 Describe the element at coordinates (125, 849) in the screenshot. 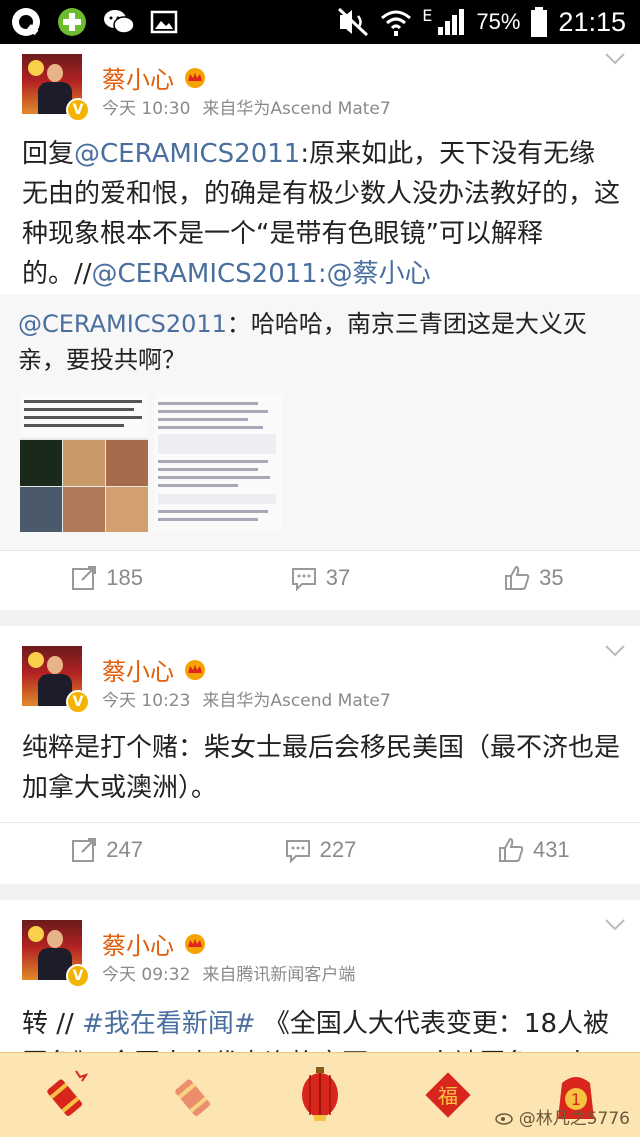

I see `repost-count: 247` at that location.